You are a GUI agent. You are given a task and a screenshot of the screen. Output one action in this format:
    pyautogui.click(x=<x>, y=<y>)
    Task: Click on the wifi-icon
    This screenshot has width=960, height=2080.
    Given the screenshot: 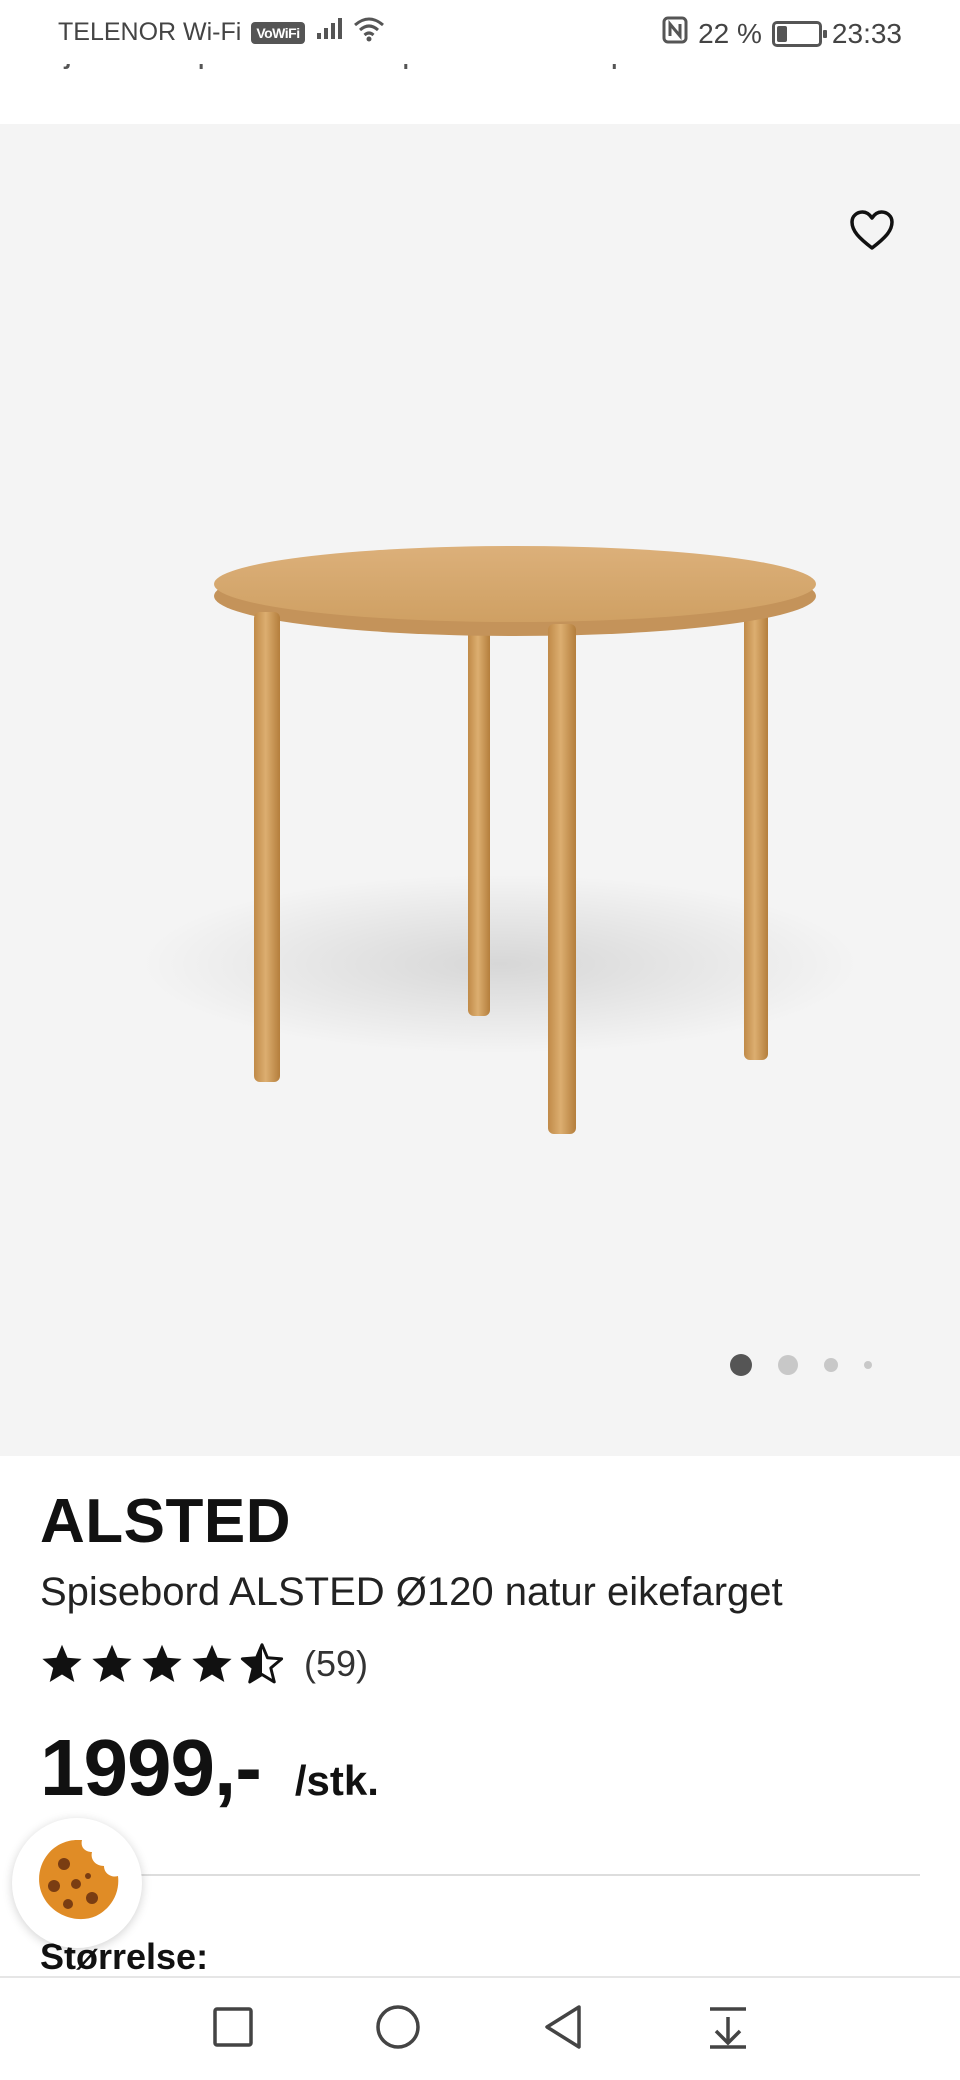 What is the action you would take?
    pyautogui.click(x=369, y=32)
    